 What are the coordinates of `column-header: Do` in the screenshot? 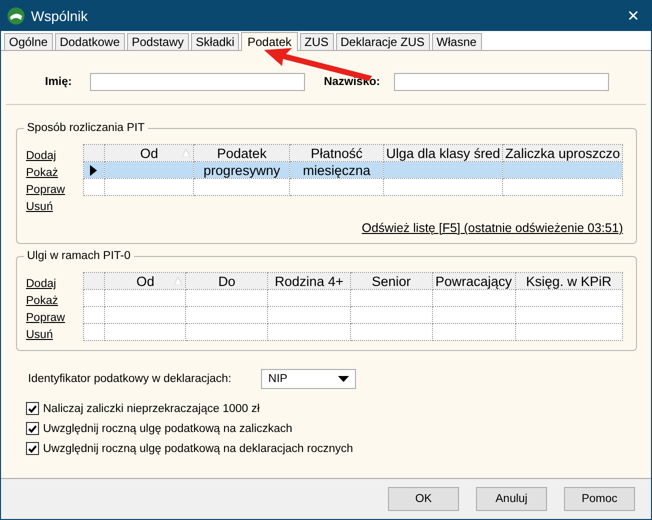 It's located at (227, 281).